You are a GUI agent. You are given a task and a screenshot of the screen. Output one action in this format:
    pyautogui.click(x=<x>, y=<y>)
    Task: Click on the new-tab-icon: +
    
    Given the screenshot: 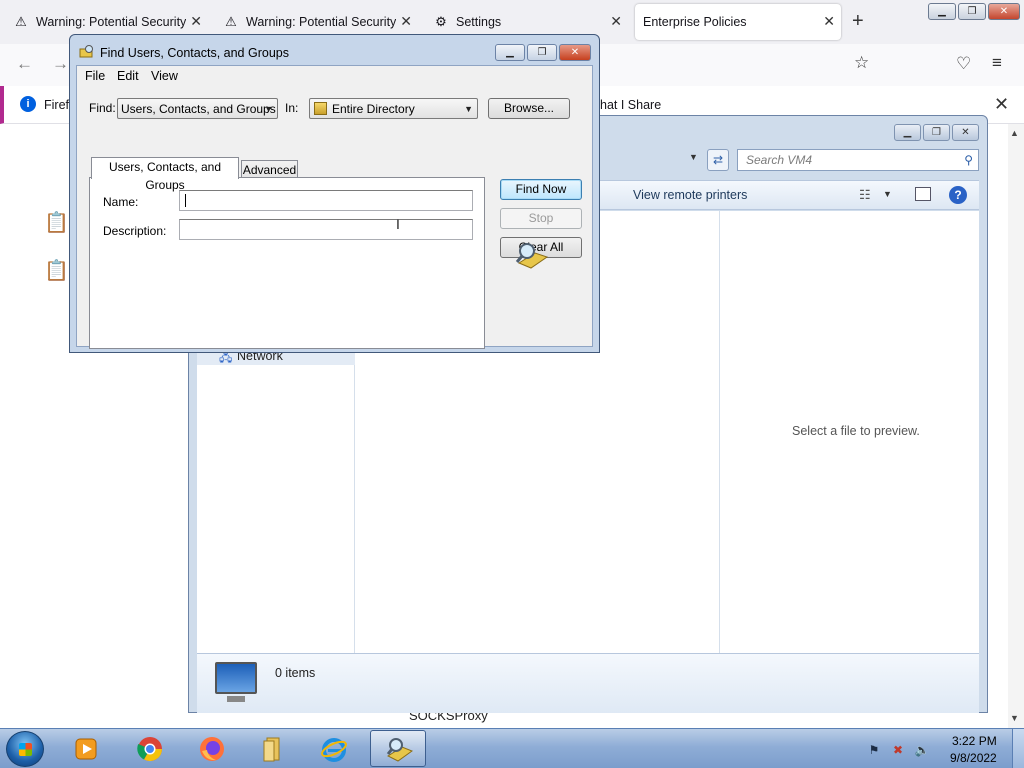 What is the action you would take?
    pyautogui.click(x=858, y=21)
    